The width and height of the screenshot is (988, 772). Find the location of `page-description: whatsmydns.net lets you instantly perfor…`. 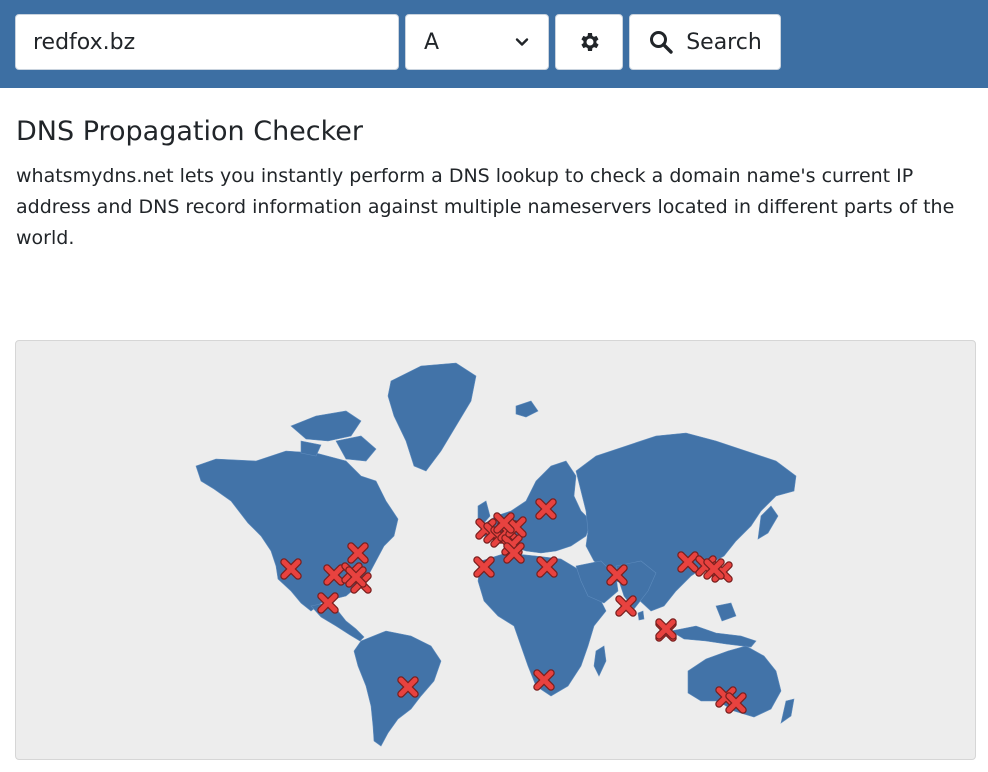

page-description: whatsmydns.net lets you instantly perfor… is located at coordinates (485, 207).